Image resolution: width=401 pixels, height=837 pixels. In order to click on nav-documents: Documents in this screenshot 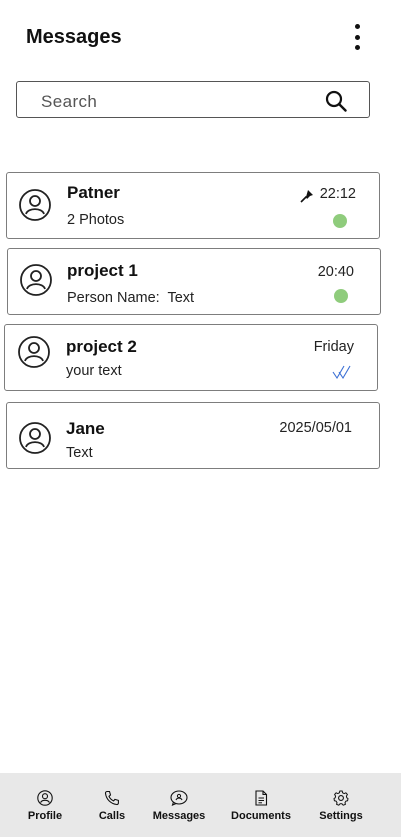, I will do `click(261, 805)`.